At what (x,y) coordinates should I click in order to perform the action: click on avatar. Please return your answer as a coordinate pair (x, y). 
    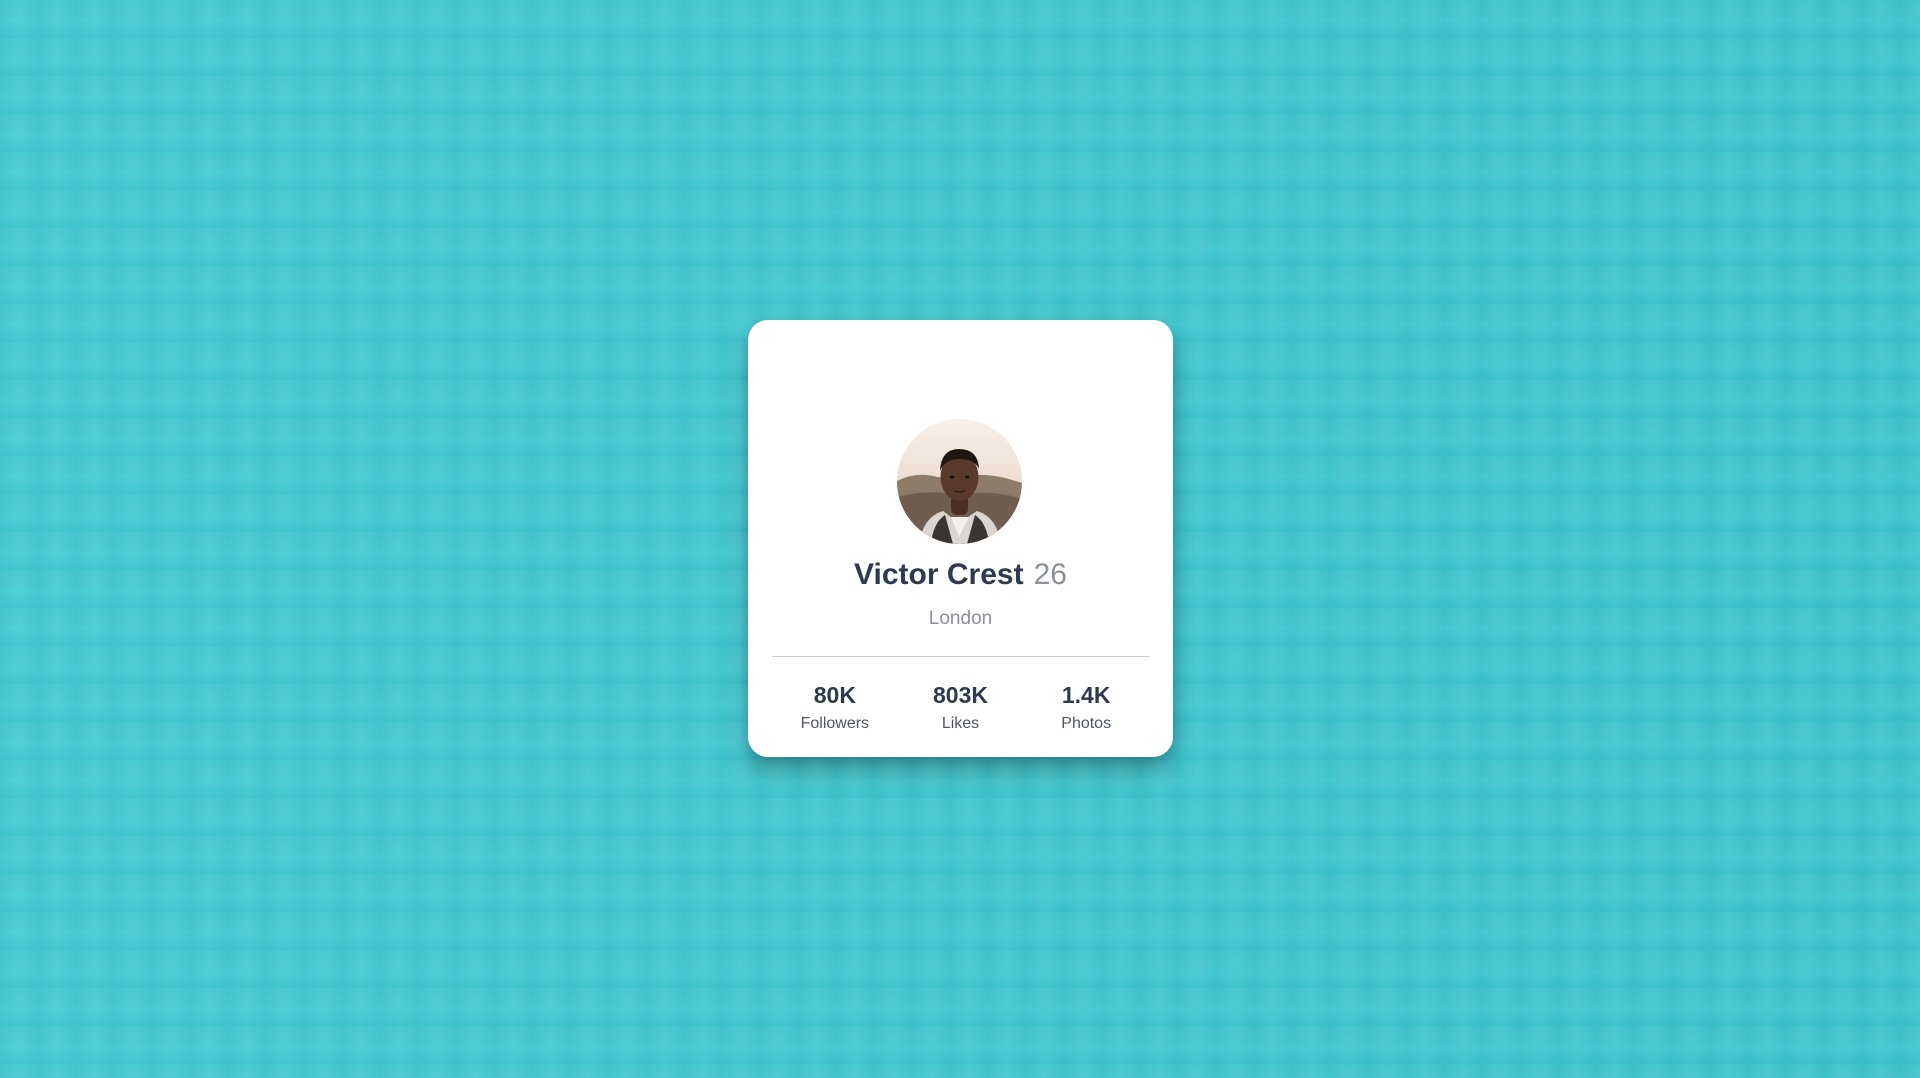
    Looking at the image, I should click on (959, 481).